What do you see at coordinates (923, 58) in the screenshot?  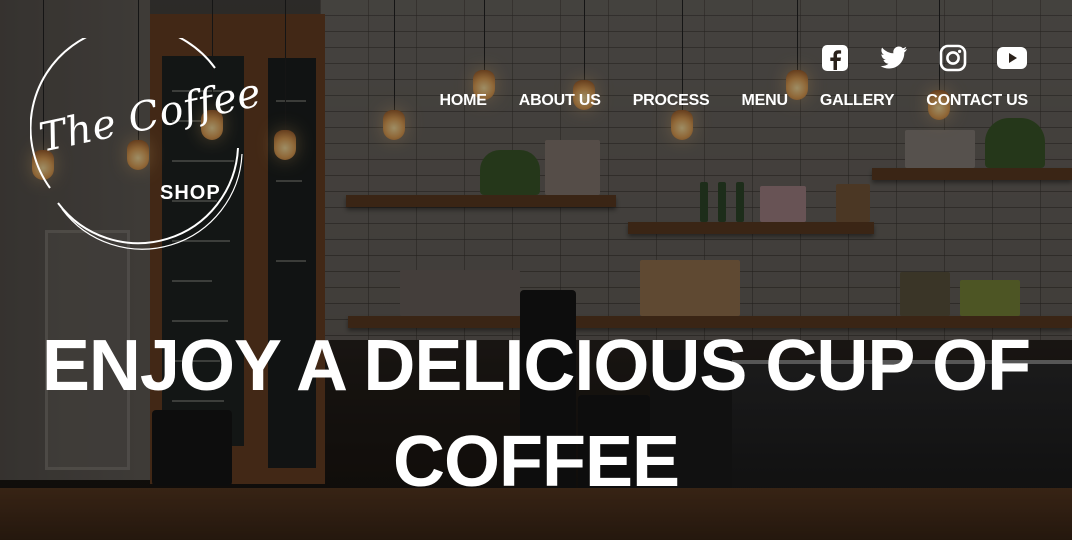 I see `social-links` at bounding box center [923, 58].